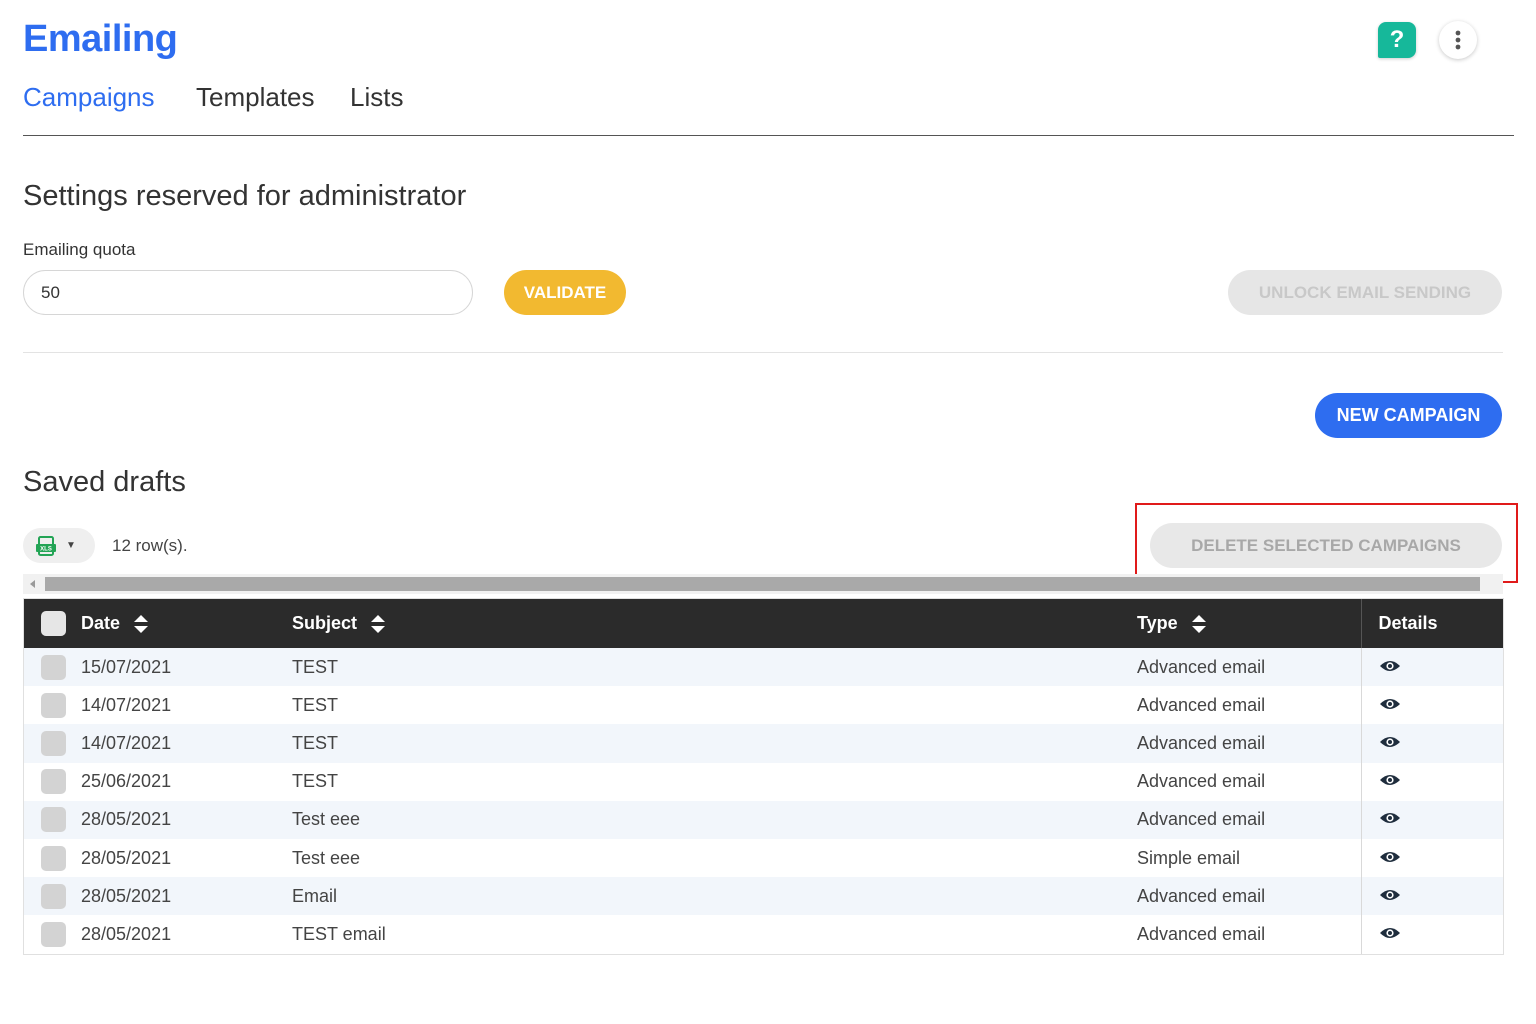  What do you see at coordinates (565, 292) in the screenshot?
I see `validate-button: VALIDATE` at bounding box center [565, 292].